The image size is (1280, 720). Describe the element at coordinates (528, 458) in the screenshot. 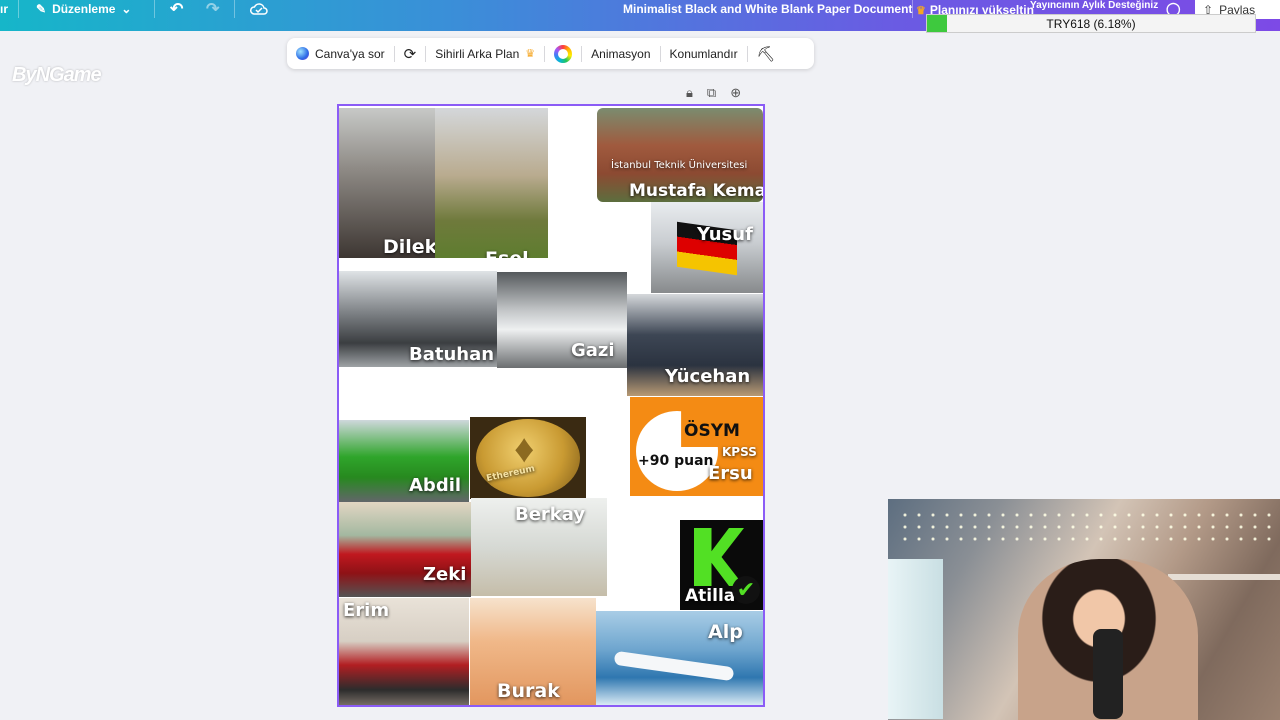

I see `image-tile: ♦ Ethereum` at that location.